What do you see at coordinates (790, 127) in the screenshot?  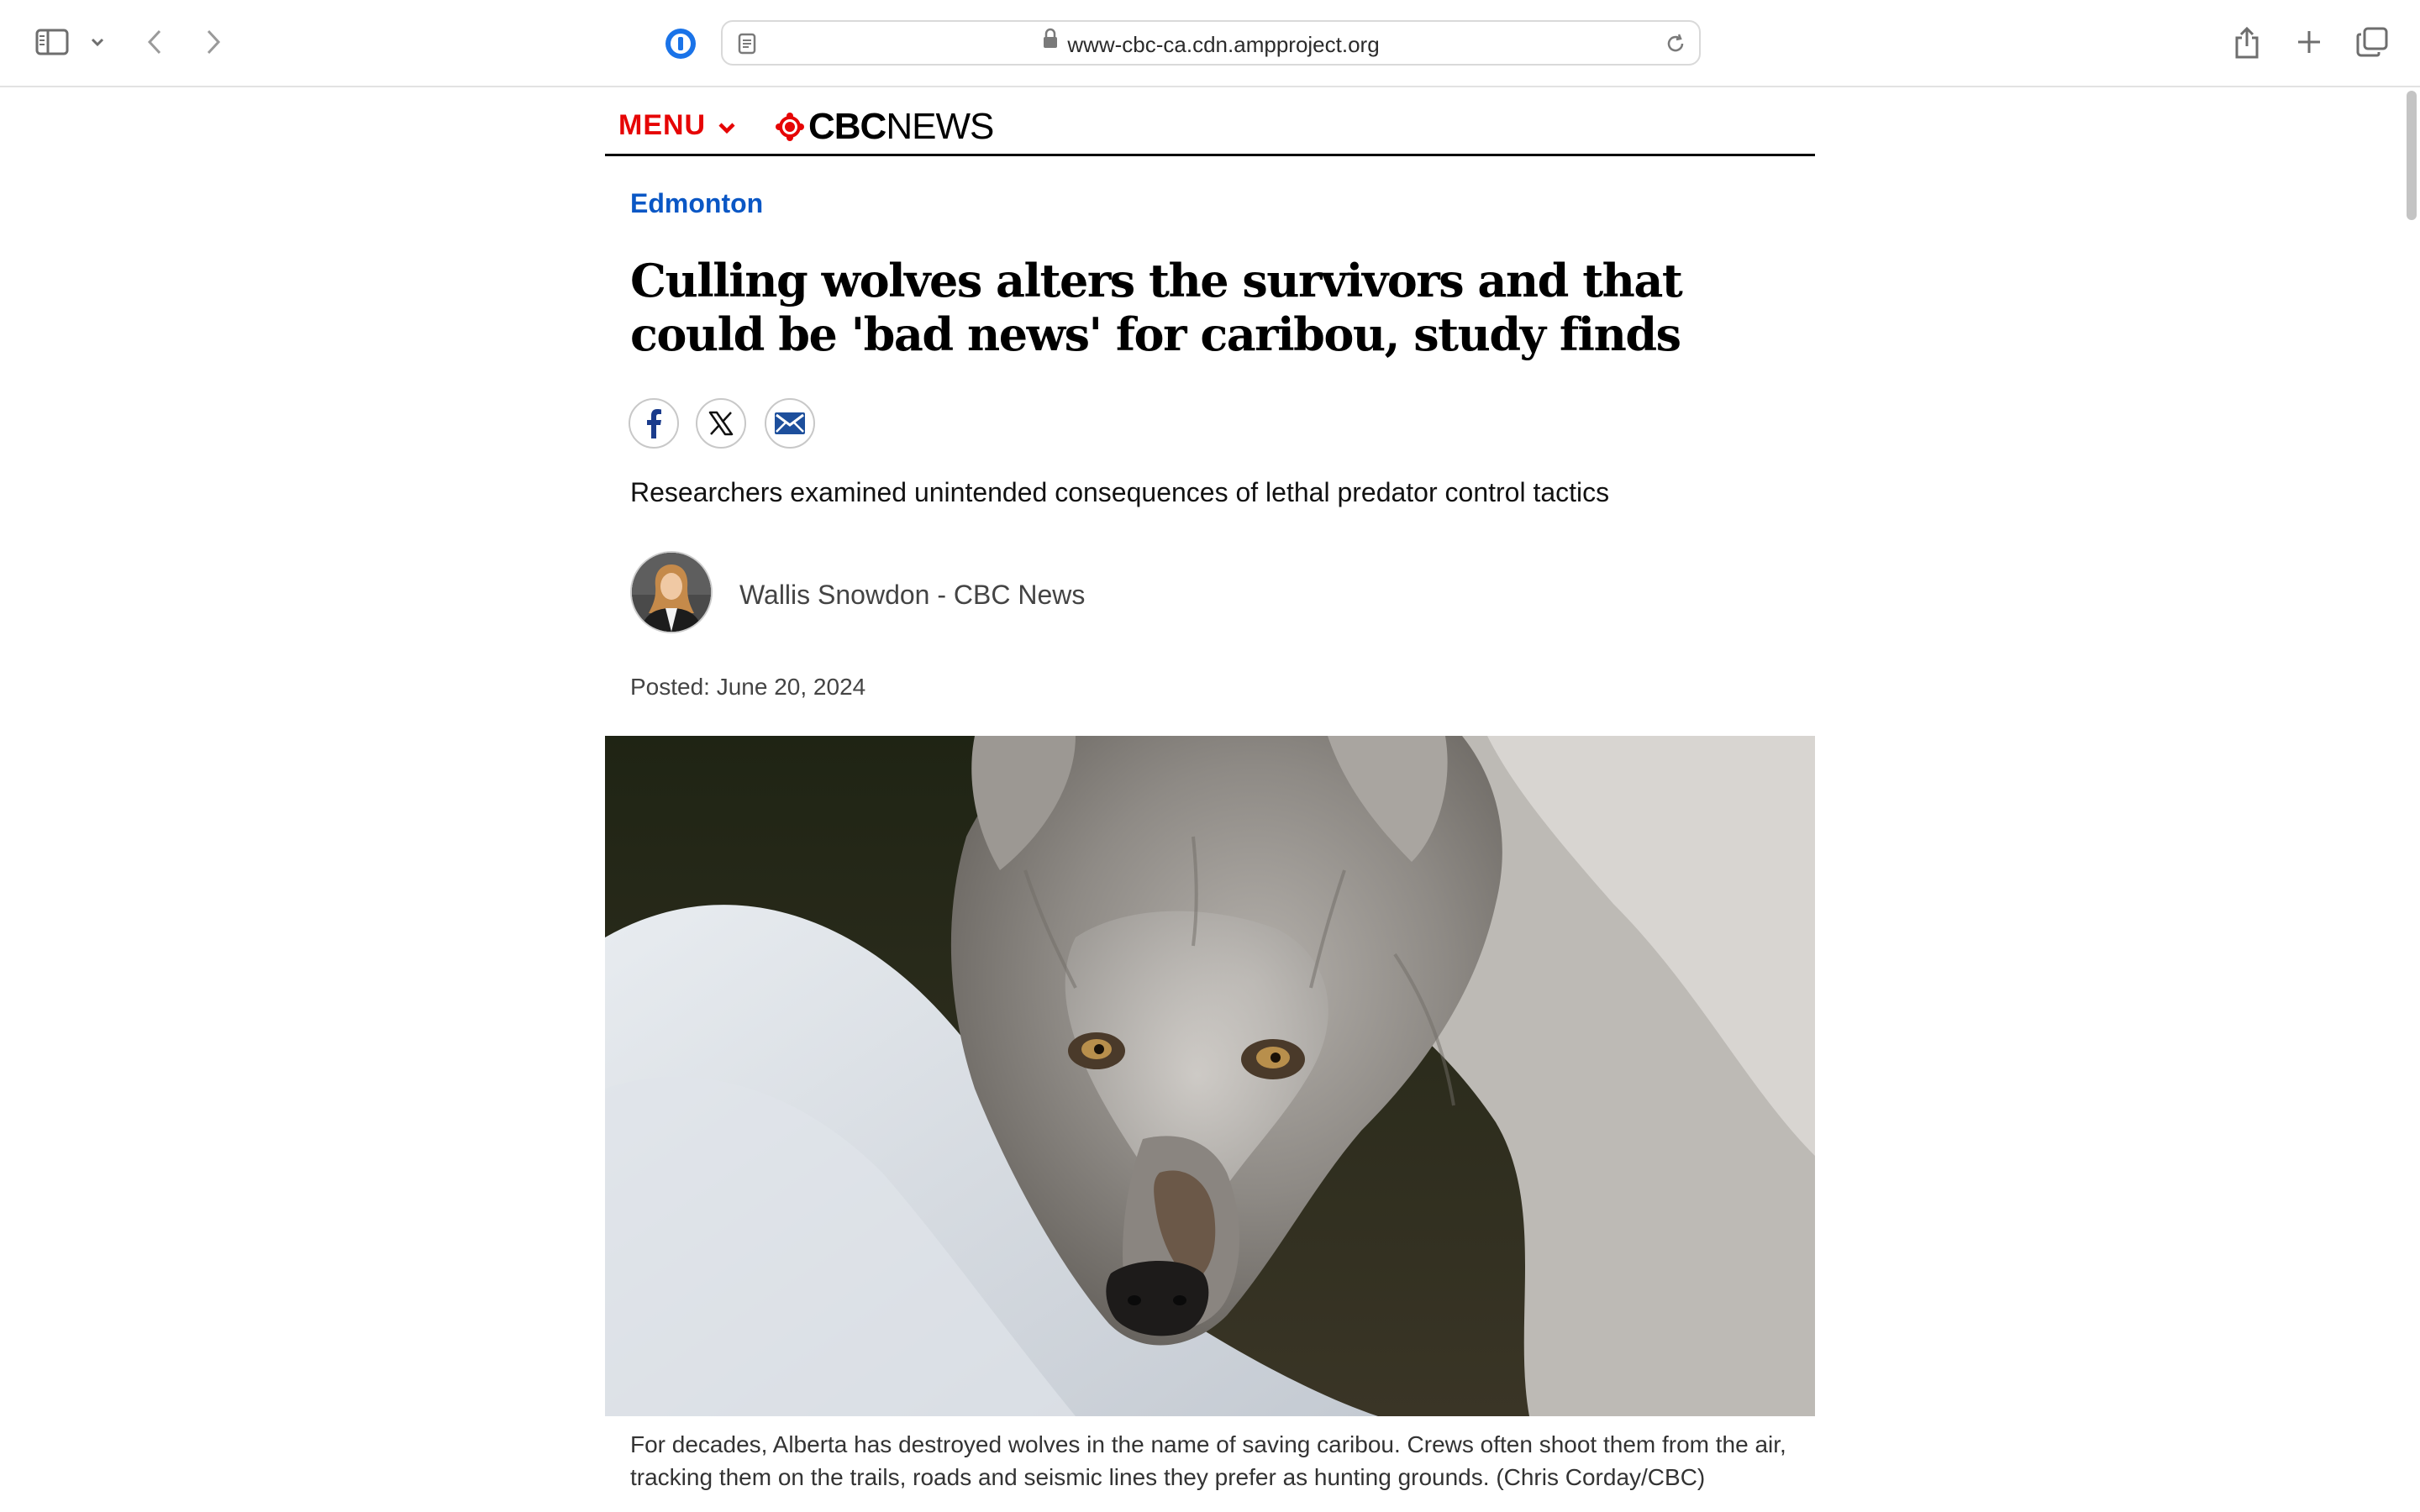 I see `cbc-gem-icon` at bounding box center [790, 127].